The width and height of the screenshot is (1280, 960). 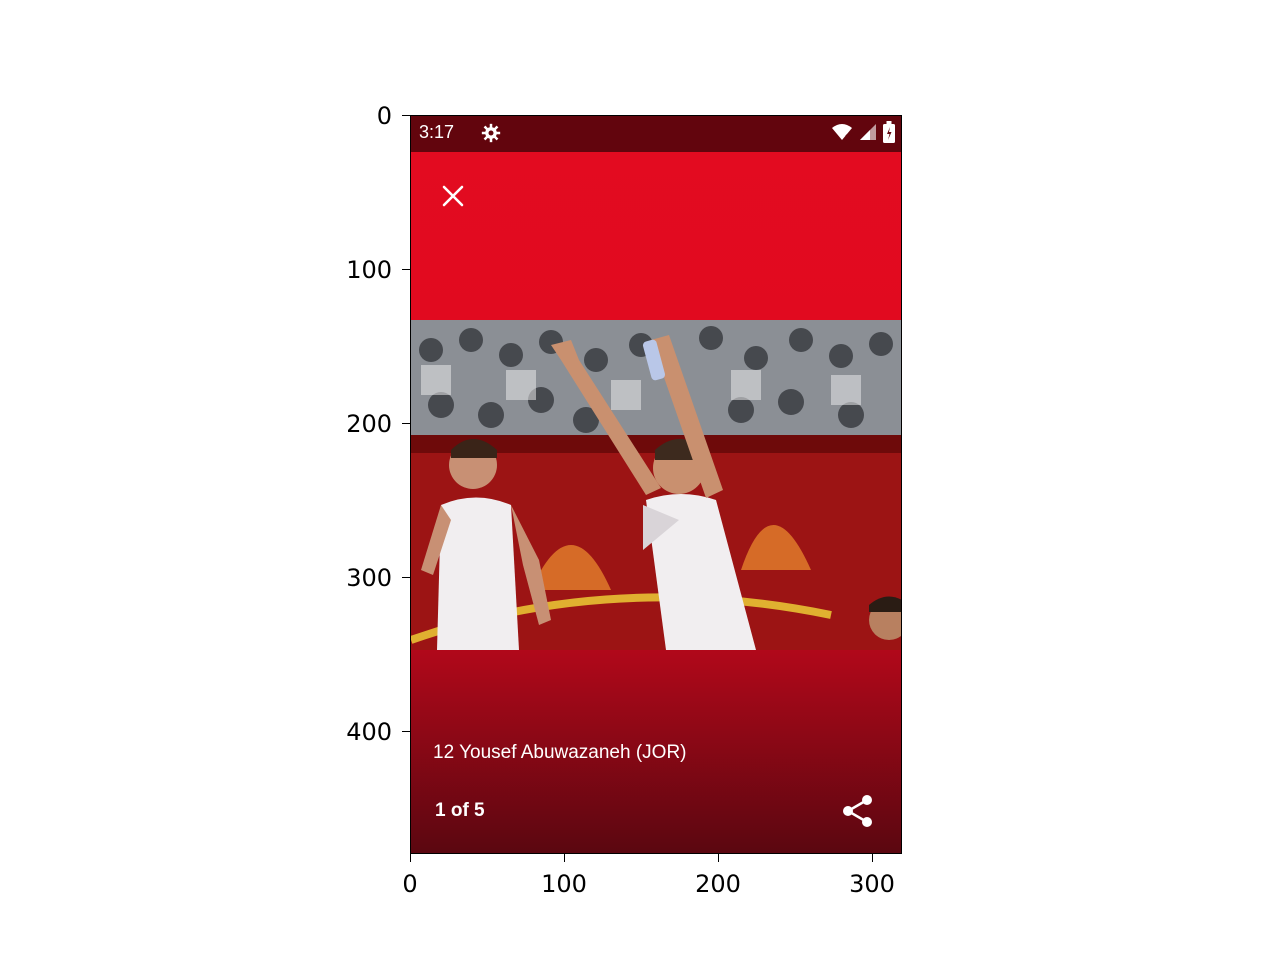 What do you see at coordinates (369, 578) in the screenshot?
I see `y-tick-label: 300` at bounding box center [369, 578].